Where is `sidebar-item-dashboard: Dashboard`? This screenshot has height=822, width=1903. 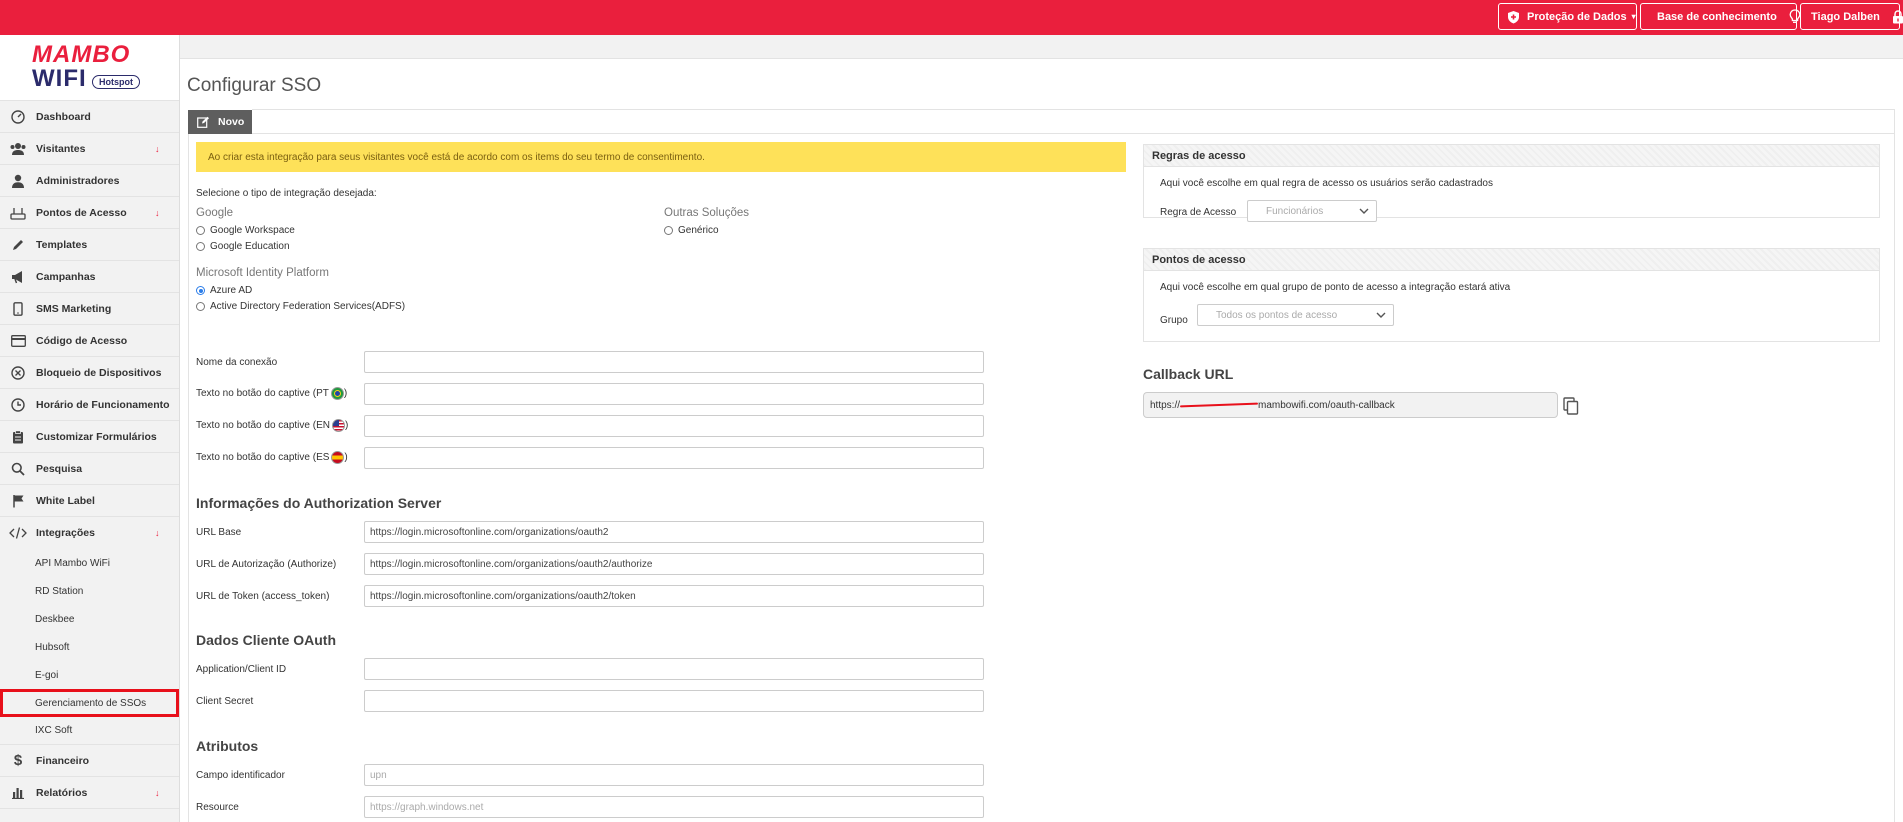 sidebar-item-dashboard: Dashboard is located at coordinates (89, 117).